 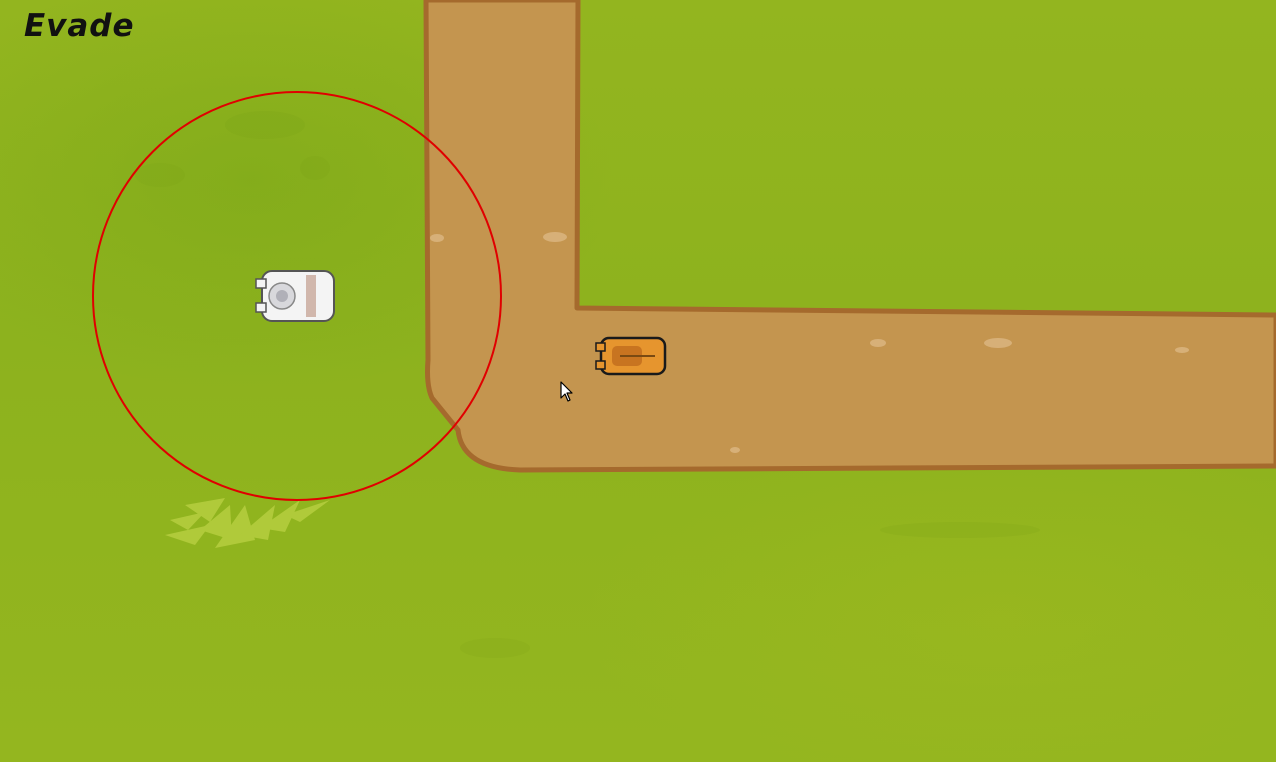 I want to click on game-mode-label: Evade, so click(x=79, y=26).